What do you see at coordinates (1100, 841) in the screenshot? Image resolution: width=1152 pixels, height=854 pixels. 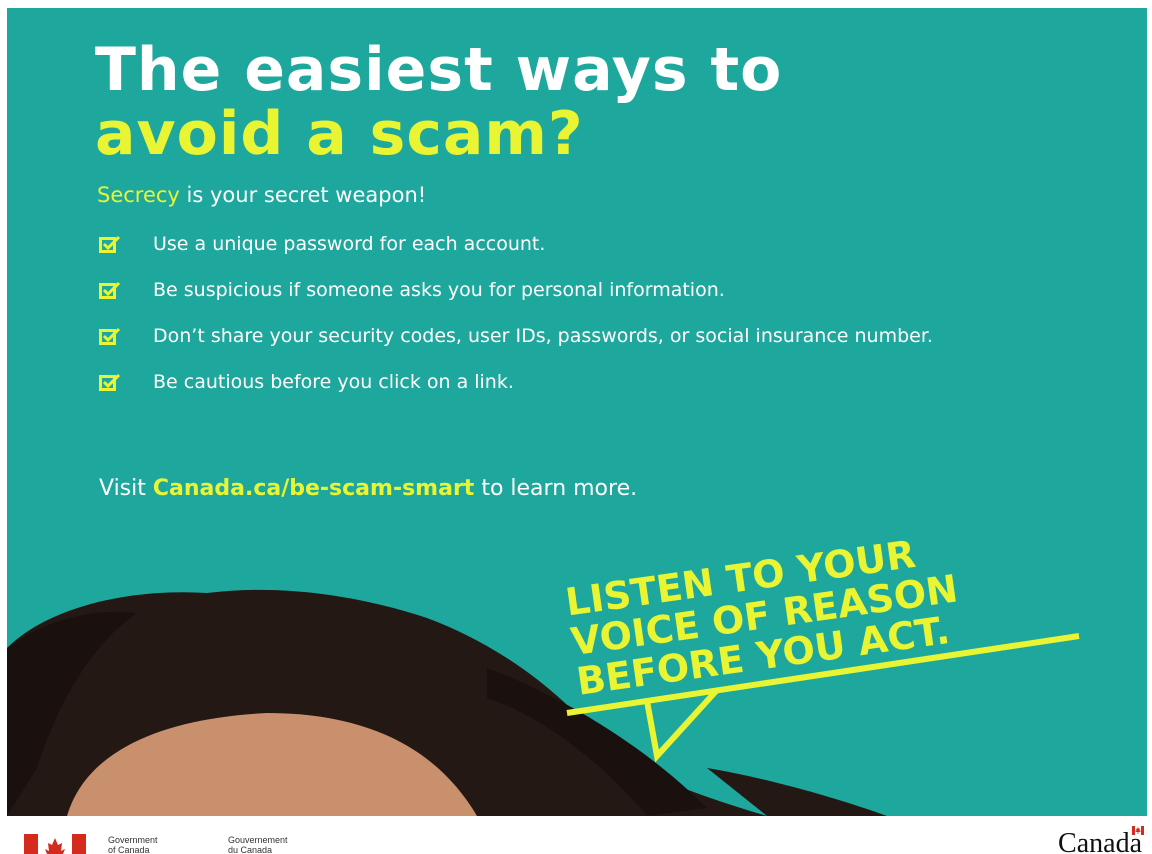 I see `canada-wordmark: Canada` at bounding box center [1100, 841].